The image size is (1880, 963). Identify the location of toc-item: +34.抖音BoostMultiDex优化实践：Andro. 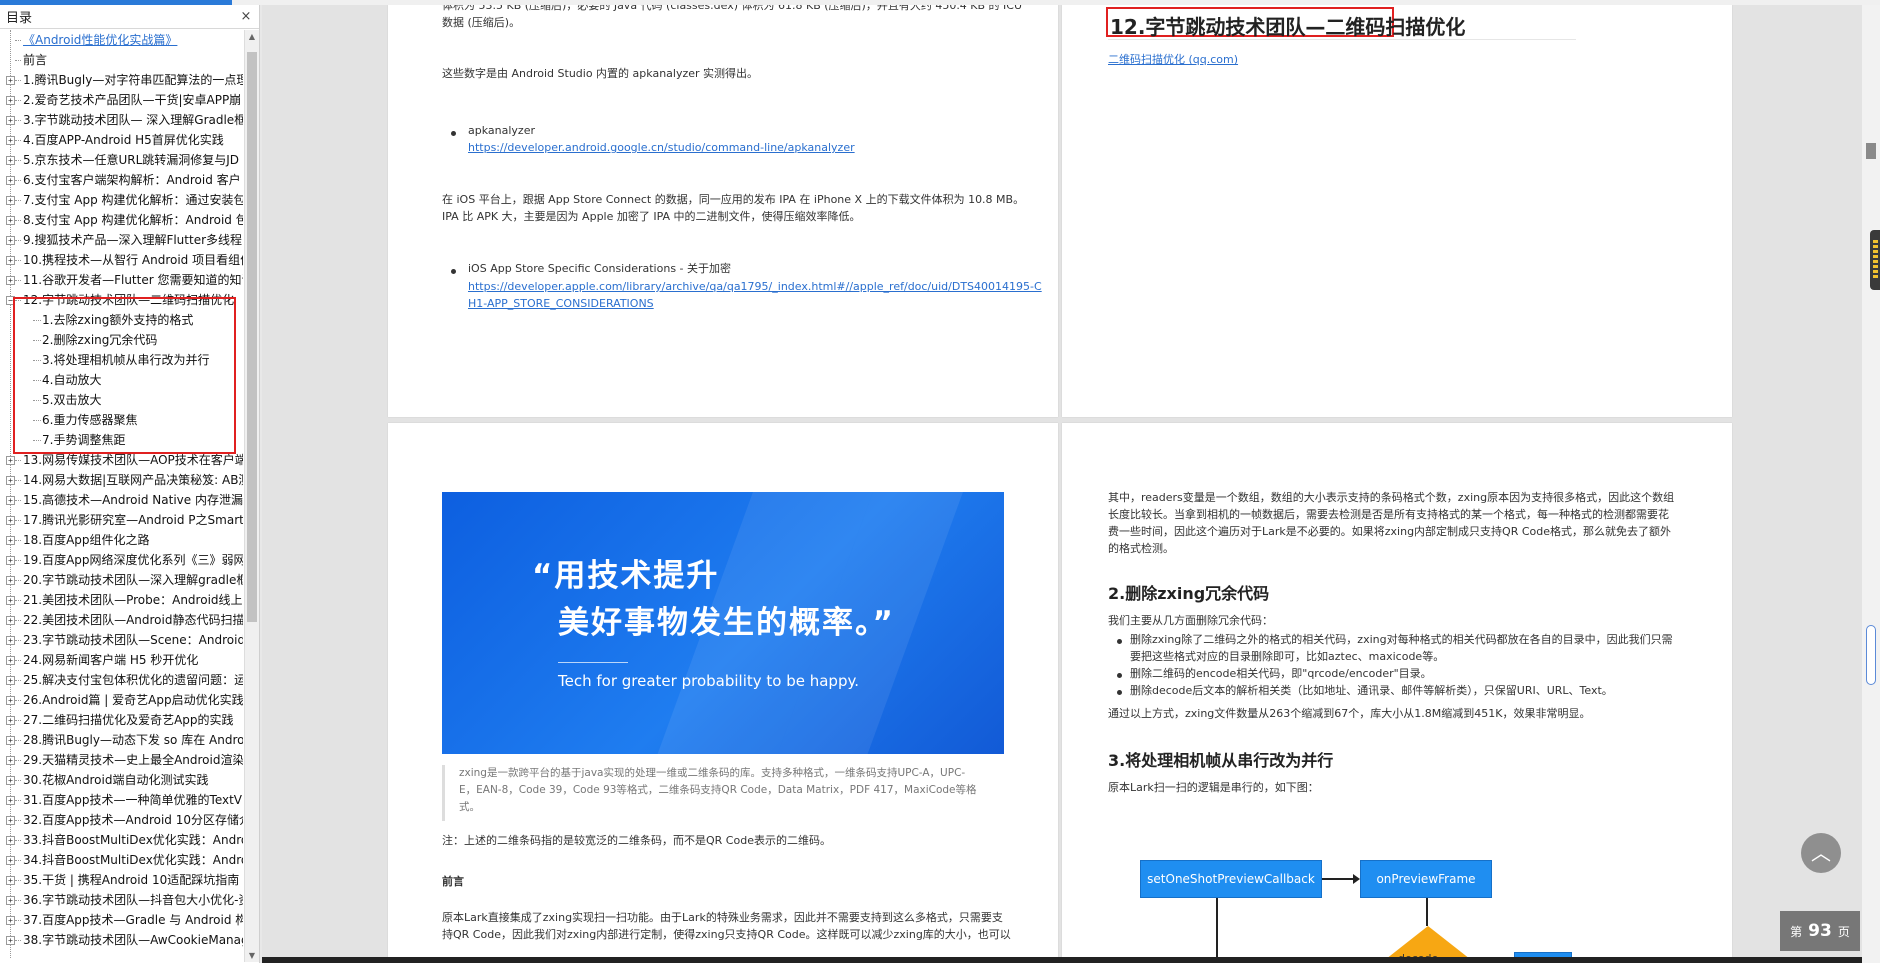
(121, 860).